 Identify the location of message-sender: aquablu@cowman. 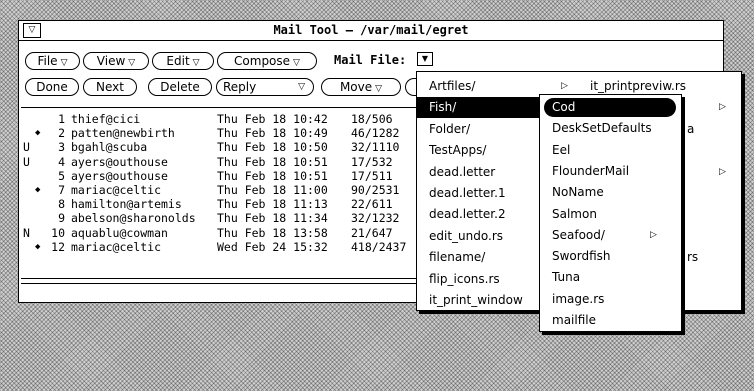
(119, 232).